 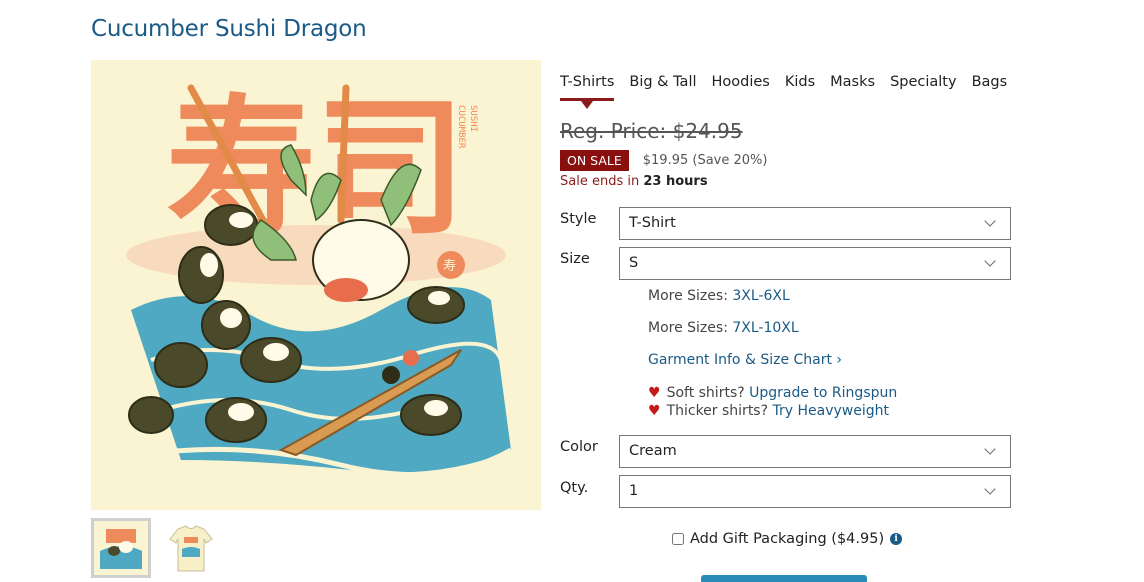 What do you see at coordinates (449, 266) in the screenshot?
I see `svg-text: 寿` at bounding box center [449, 266].